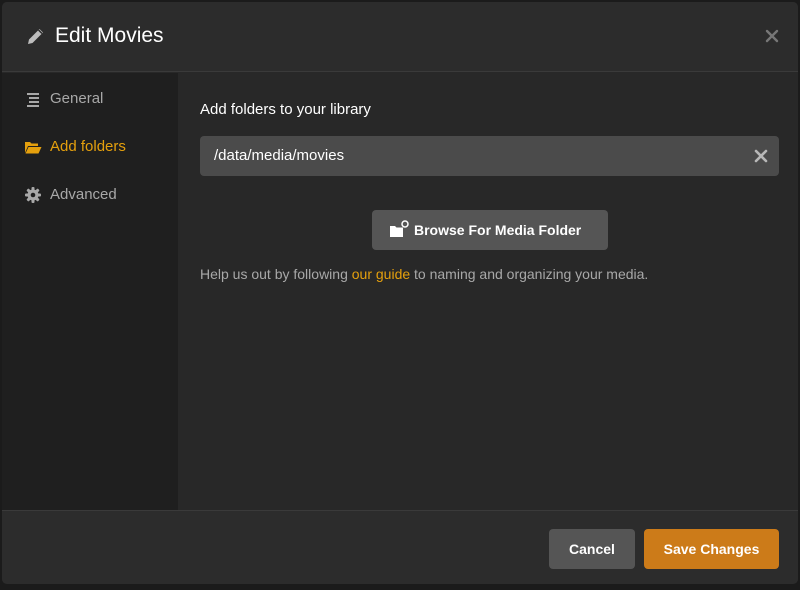 This screenshot has height=590, width=800. Describe the element at coordinates (489, 156) in the screenshot. I see `folder-path-field: /data/media/movies` at that location.